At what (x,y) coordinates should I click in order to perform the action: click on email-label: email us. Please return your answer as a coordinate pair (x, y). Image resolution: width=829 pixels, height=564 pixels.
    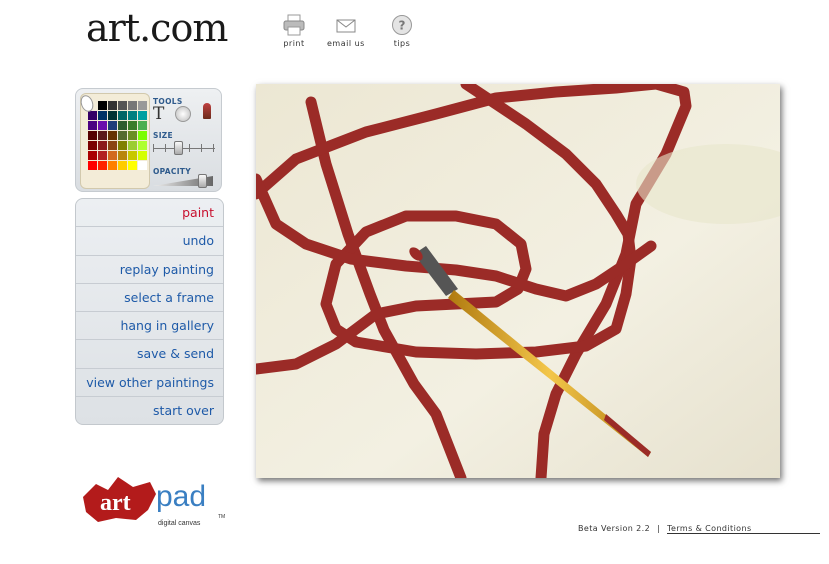
    Looking at the image, I should click on (346, 43).